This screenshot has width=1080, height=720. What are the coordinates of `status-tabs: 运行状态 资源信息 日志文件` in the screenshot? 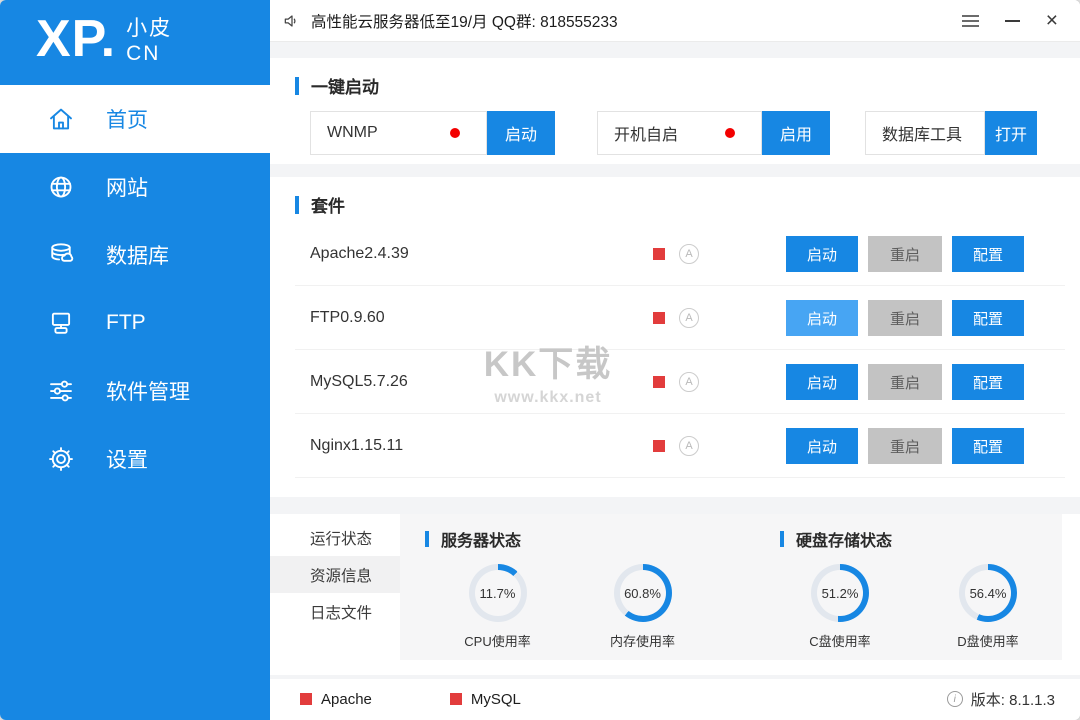 It's located at (335, 587).